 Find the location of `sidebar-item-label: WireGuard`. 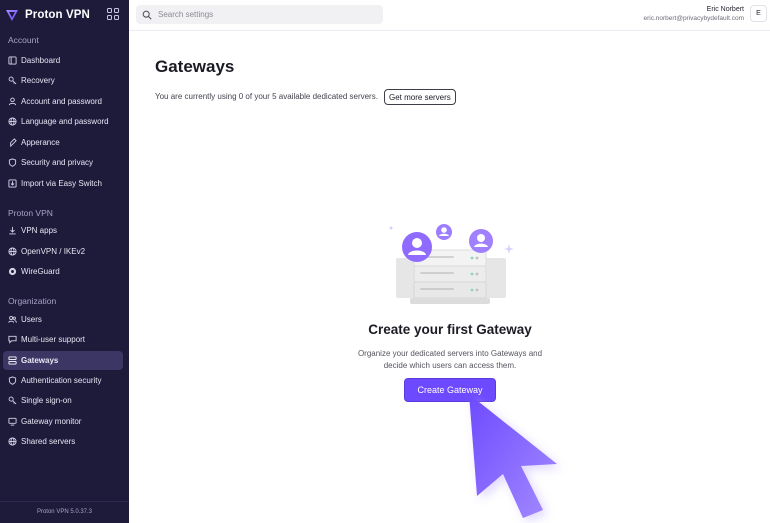

sidebar-item-label: WireGuard is located at coordinates (40, 271).